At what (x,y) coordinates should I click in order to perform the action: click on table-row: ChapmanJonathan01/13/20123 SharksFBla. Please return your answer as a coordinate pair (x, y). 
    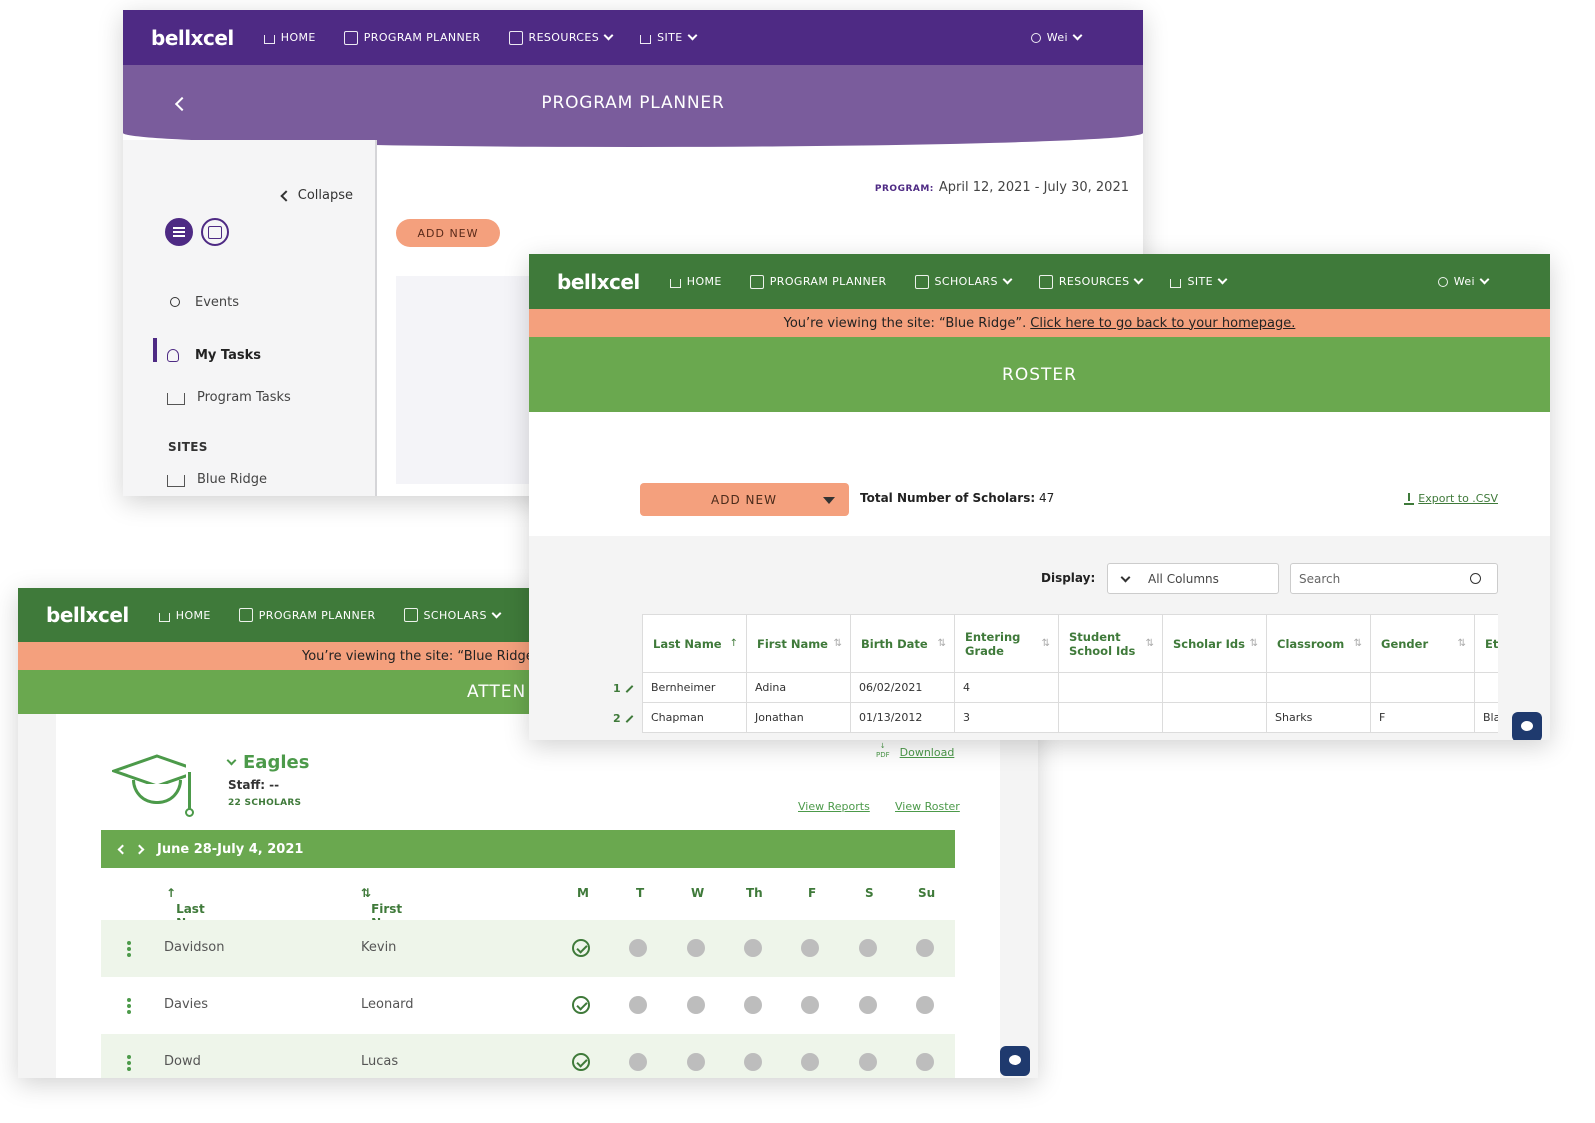
    Looking at the image, I should click on (1070, 717).